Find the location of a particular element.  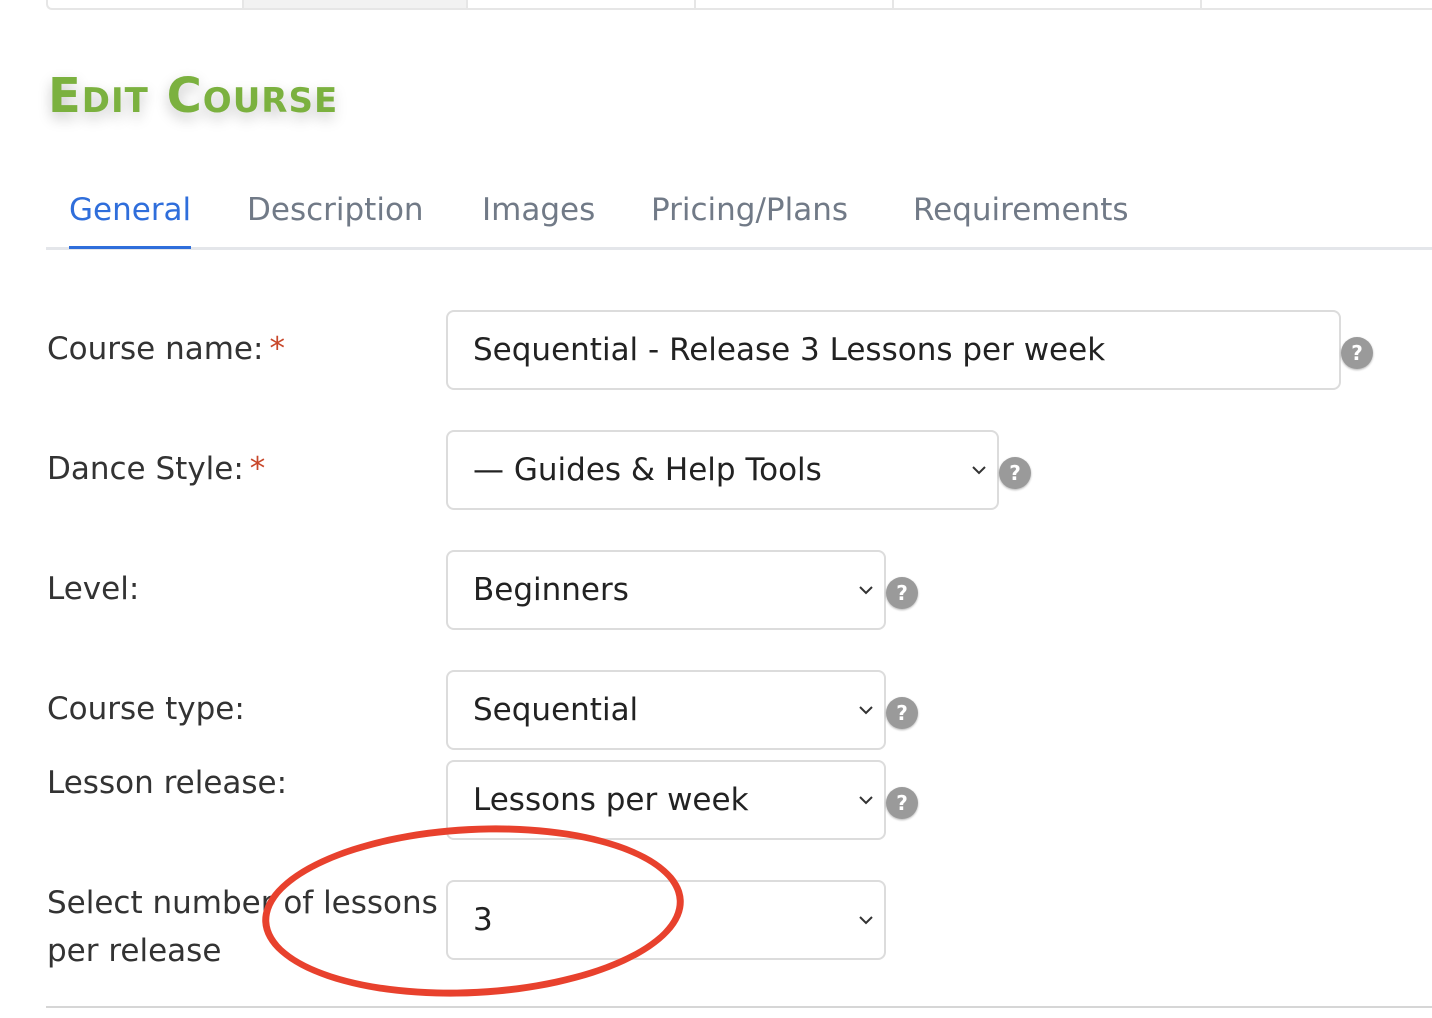

dance-style-value: — Guides & Help Tools is located at coordinates (647, 470).